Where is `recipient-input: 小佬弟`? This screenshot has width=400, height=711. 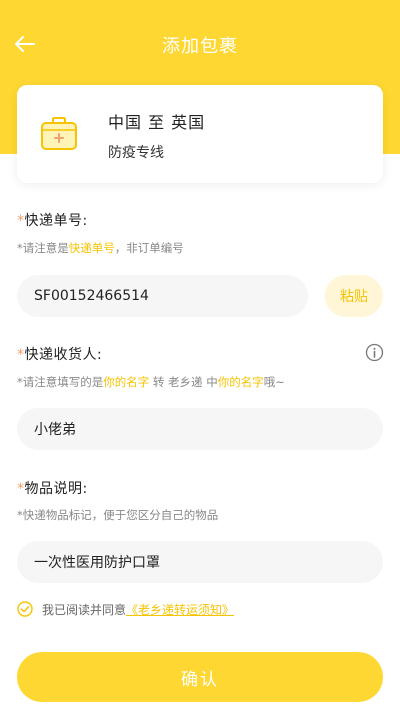 recipient-input: 小佬弟 is located at coordinates (200, 429).